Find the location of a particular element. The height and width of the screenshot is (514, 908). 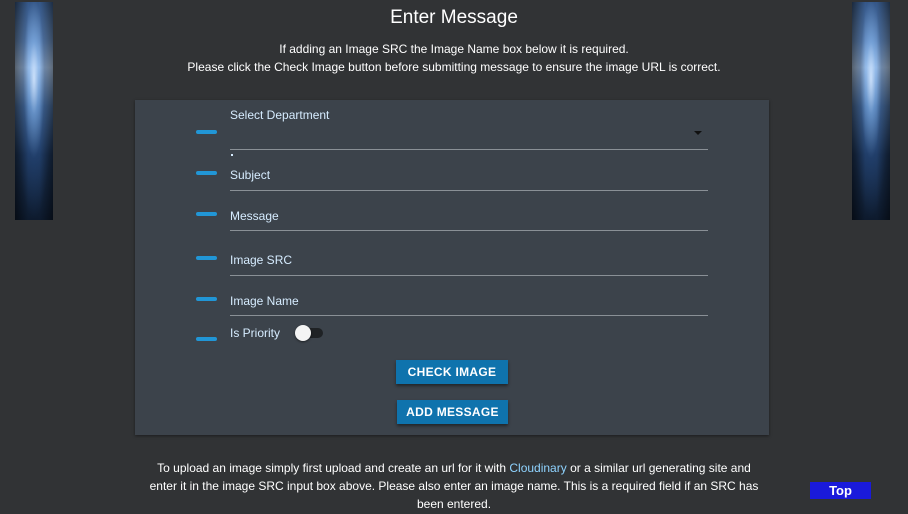

subject-underline is located at coordinates (469, 190).